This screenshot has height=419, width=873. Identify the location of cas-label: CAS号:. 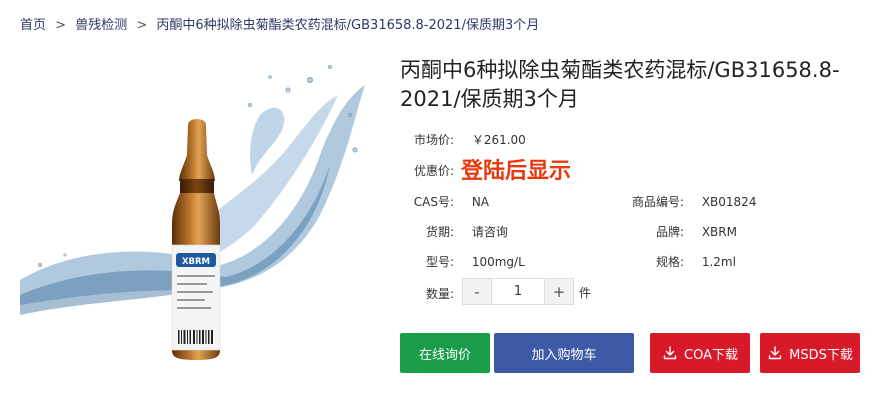
(433, 202).